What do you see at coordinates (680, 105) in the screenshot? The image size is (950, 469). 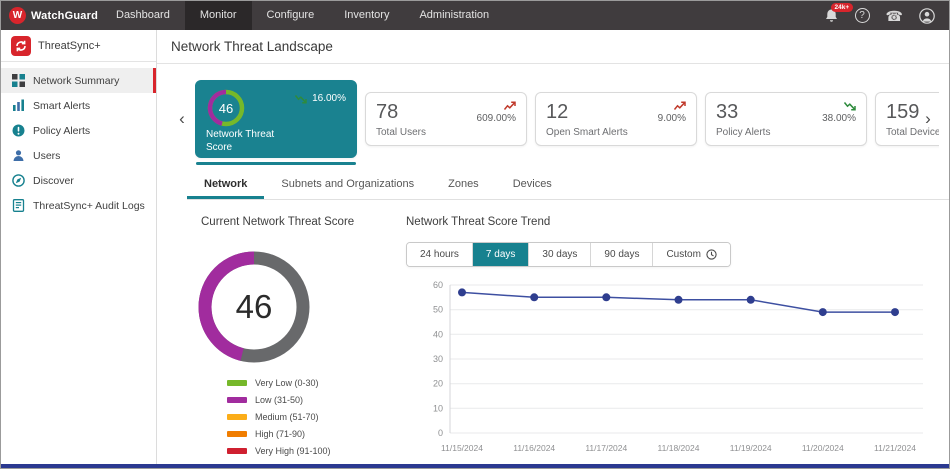 I see `trend-up-icon` at bounding box center [680, 105].